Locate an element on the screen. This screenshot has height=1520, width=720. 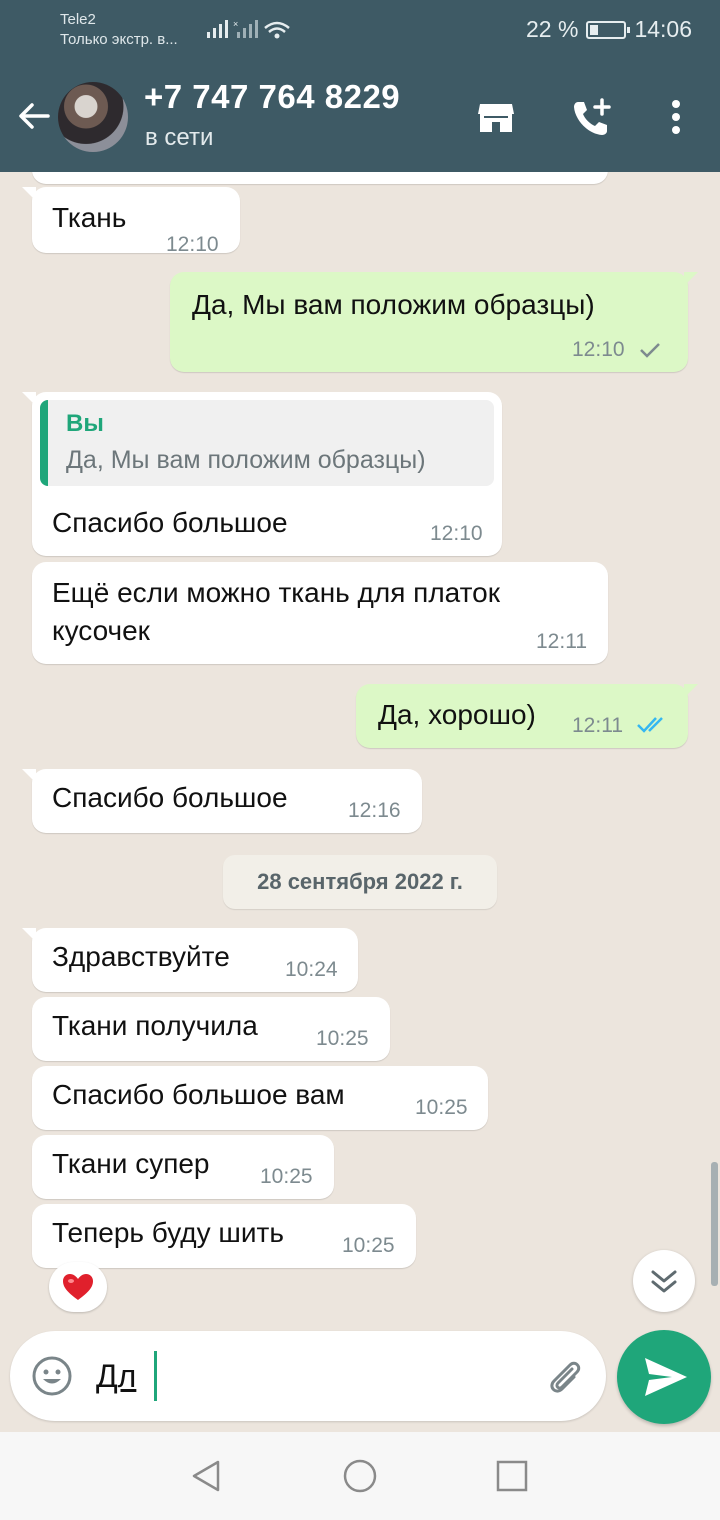
system-nav-bar is located at coordinates (360, 1476).